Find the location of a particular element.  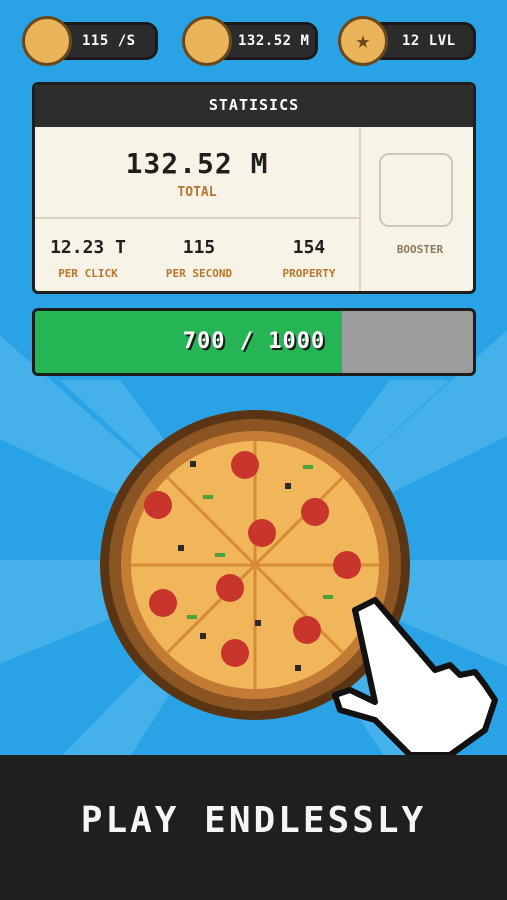

progress-text: 700 / 1000 is located at coordinates (254, 341).